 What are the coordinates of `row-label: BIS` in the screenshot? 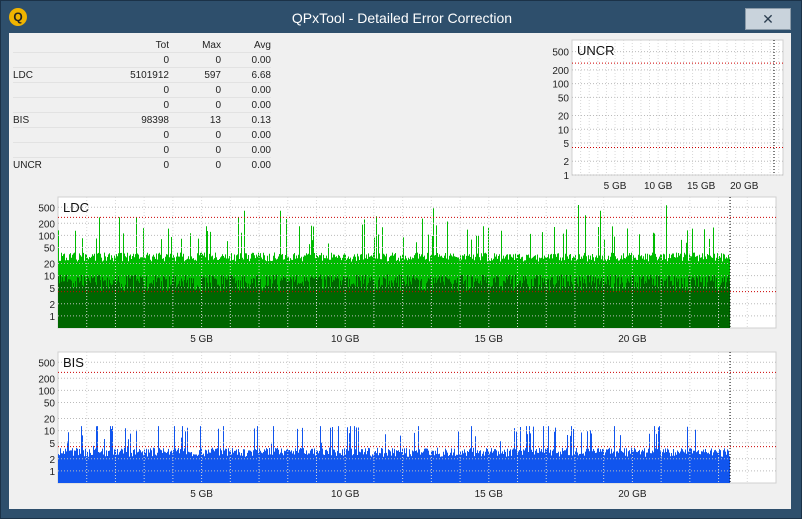 It's located at (42, 120).